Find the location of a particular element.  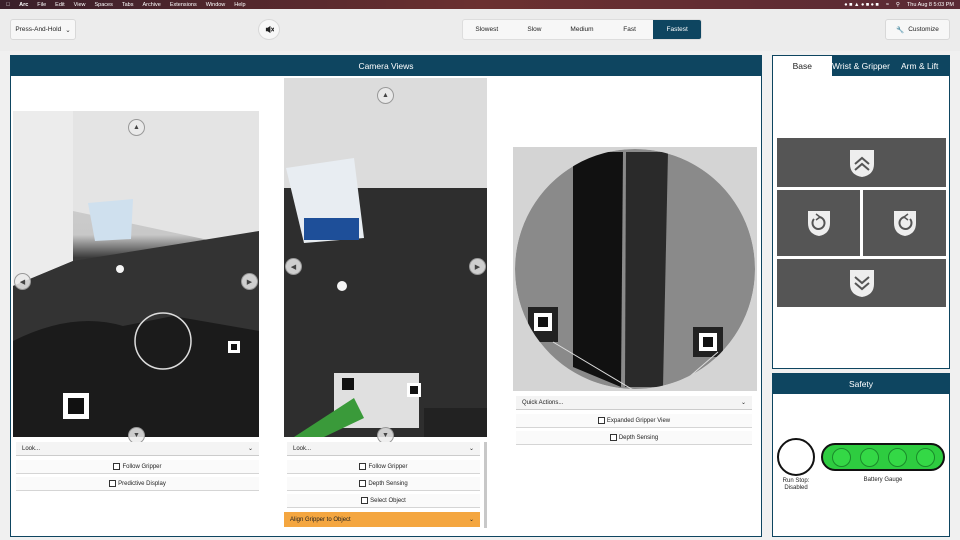

head-pan-left-arrow-icon: ◀ is located at coordinates (293, 266).